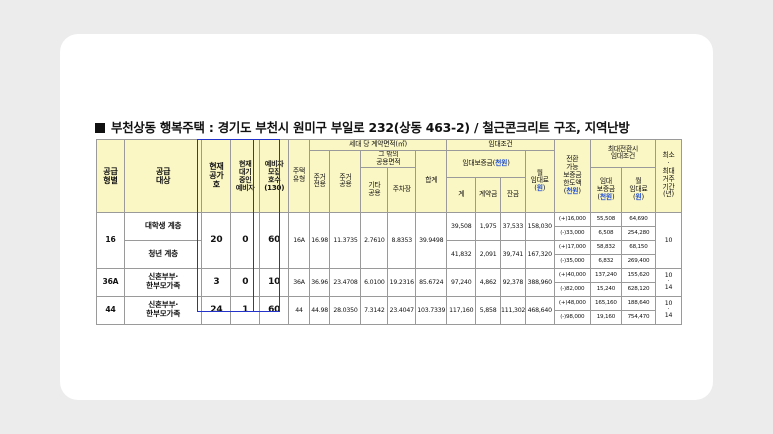 The height and width of the screenshot is (434, 773). What do you see at coordinates (274, 176) in the screenshot?
I see `header-reserve-recruit: 예비자 모집 호수 (130)` at bounding box center [274, 176].